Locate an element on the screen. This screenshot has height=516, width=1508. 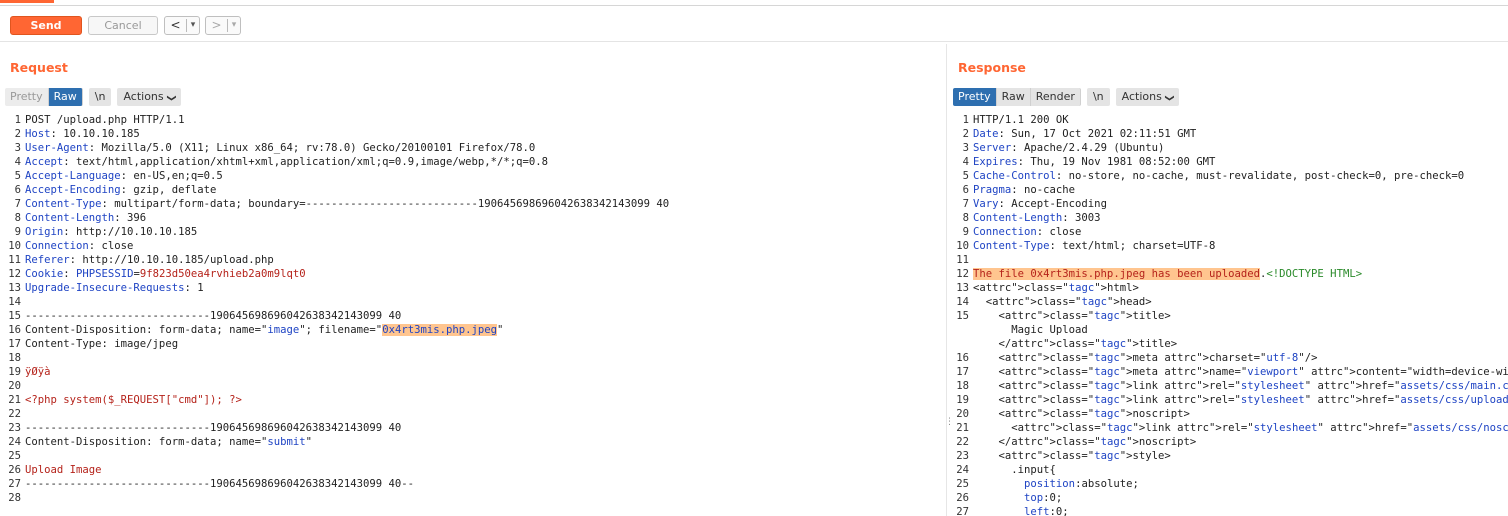
line-number: 21 is located at coordinates (962, 428).